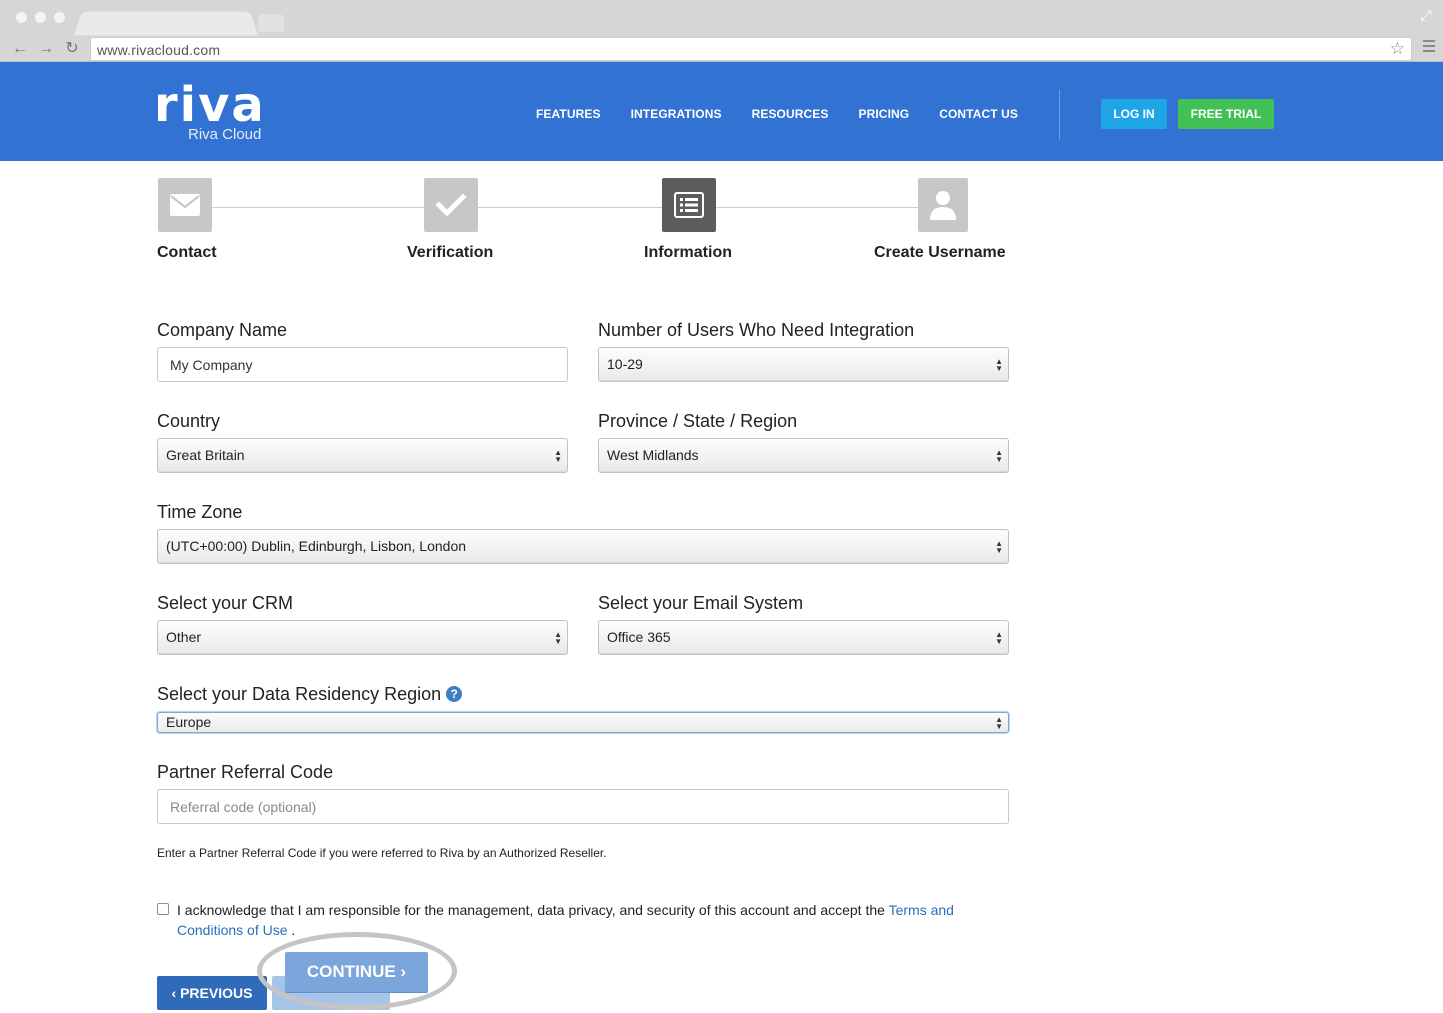  What do you see at coordinates (216, 993) in the screenshot?
I see `previous-label: PREVIOUS` at bounding box center [216, 993].